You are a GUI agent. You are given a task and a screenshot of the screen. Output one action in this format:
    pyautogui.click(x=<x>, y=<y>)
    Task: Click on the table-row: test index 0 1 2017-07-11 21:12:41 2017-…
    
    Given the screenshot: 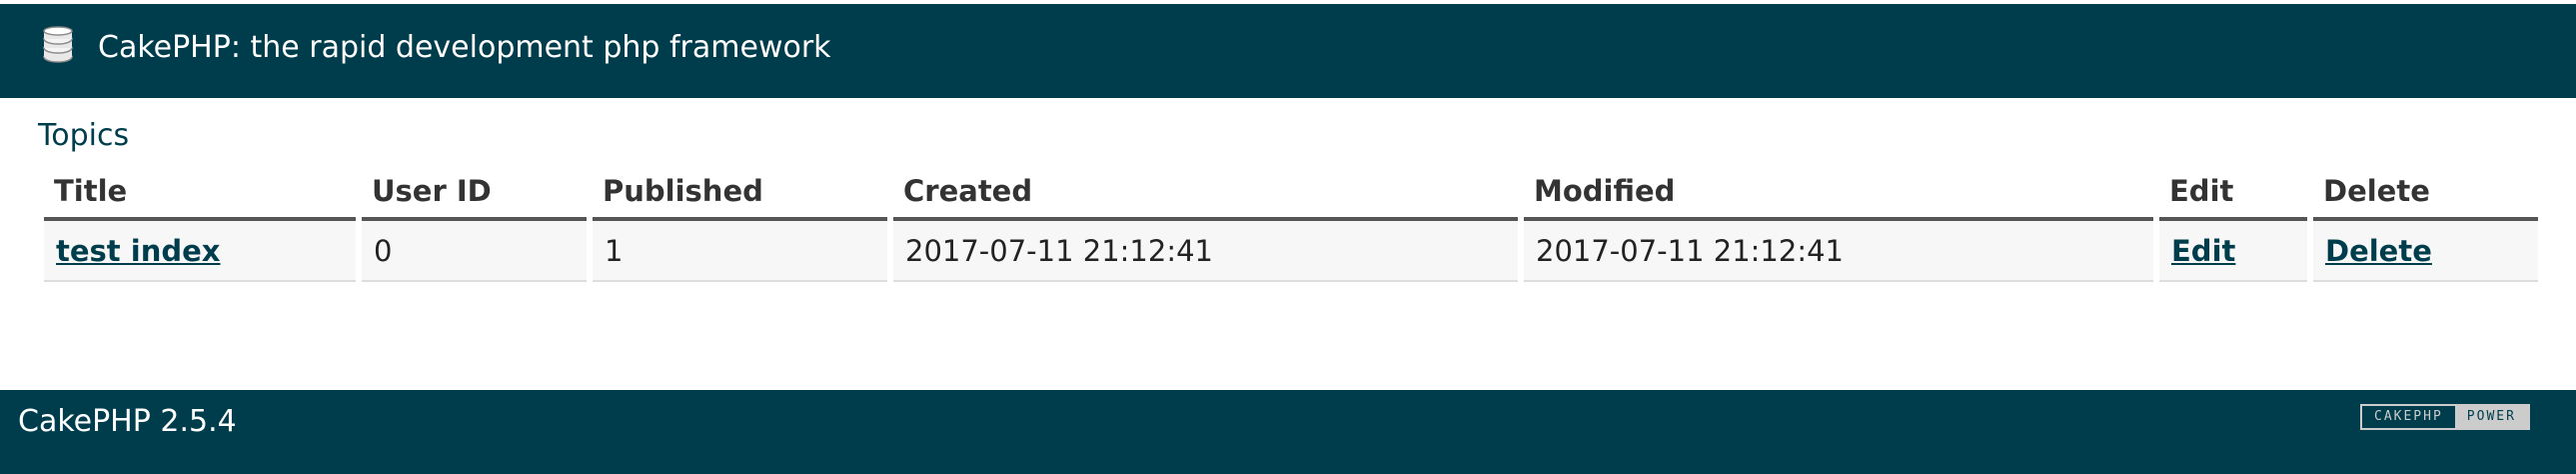 What is the action you would take?
    pyautogui.click(x=1291, y=251)
    